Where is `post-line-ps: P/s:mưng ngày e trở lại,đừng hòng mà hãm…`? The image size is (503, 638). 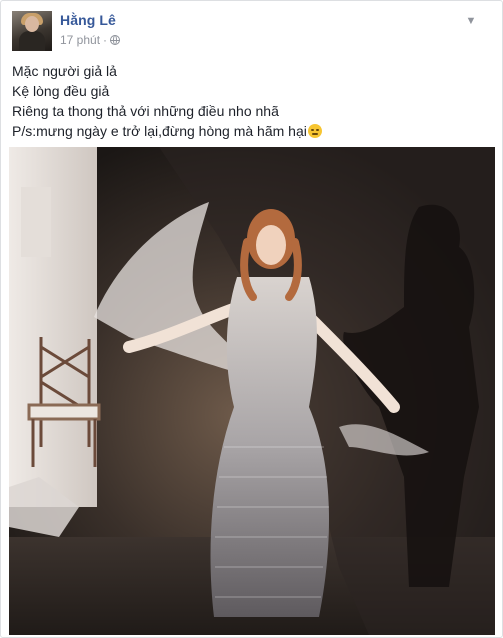 post-line-ps: P/s:mưng ngày e trở lại,đừng hòng mà hãm… is located at coordinates (251, 131).